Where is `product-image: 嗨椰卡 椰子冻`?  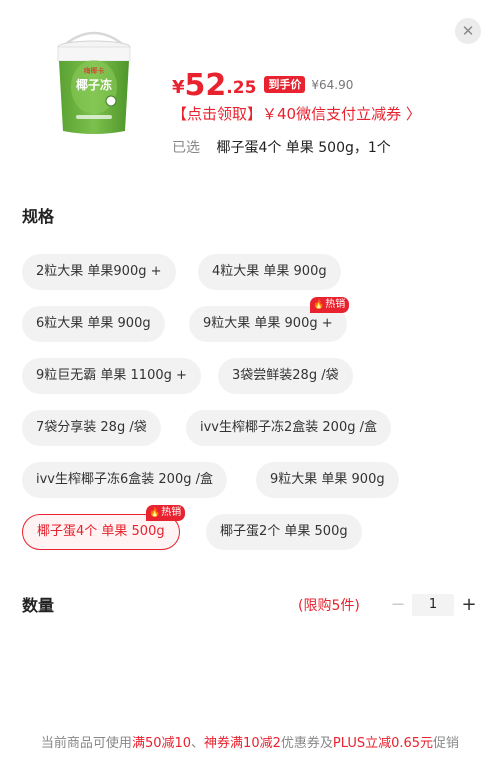
product-image: 嗨椰卡 椰子冻 is located at coordinates (94, 82).